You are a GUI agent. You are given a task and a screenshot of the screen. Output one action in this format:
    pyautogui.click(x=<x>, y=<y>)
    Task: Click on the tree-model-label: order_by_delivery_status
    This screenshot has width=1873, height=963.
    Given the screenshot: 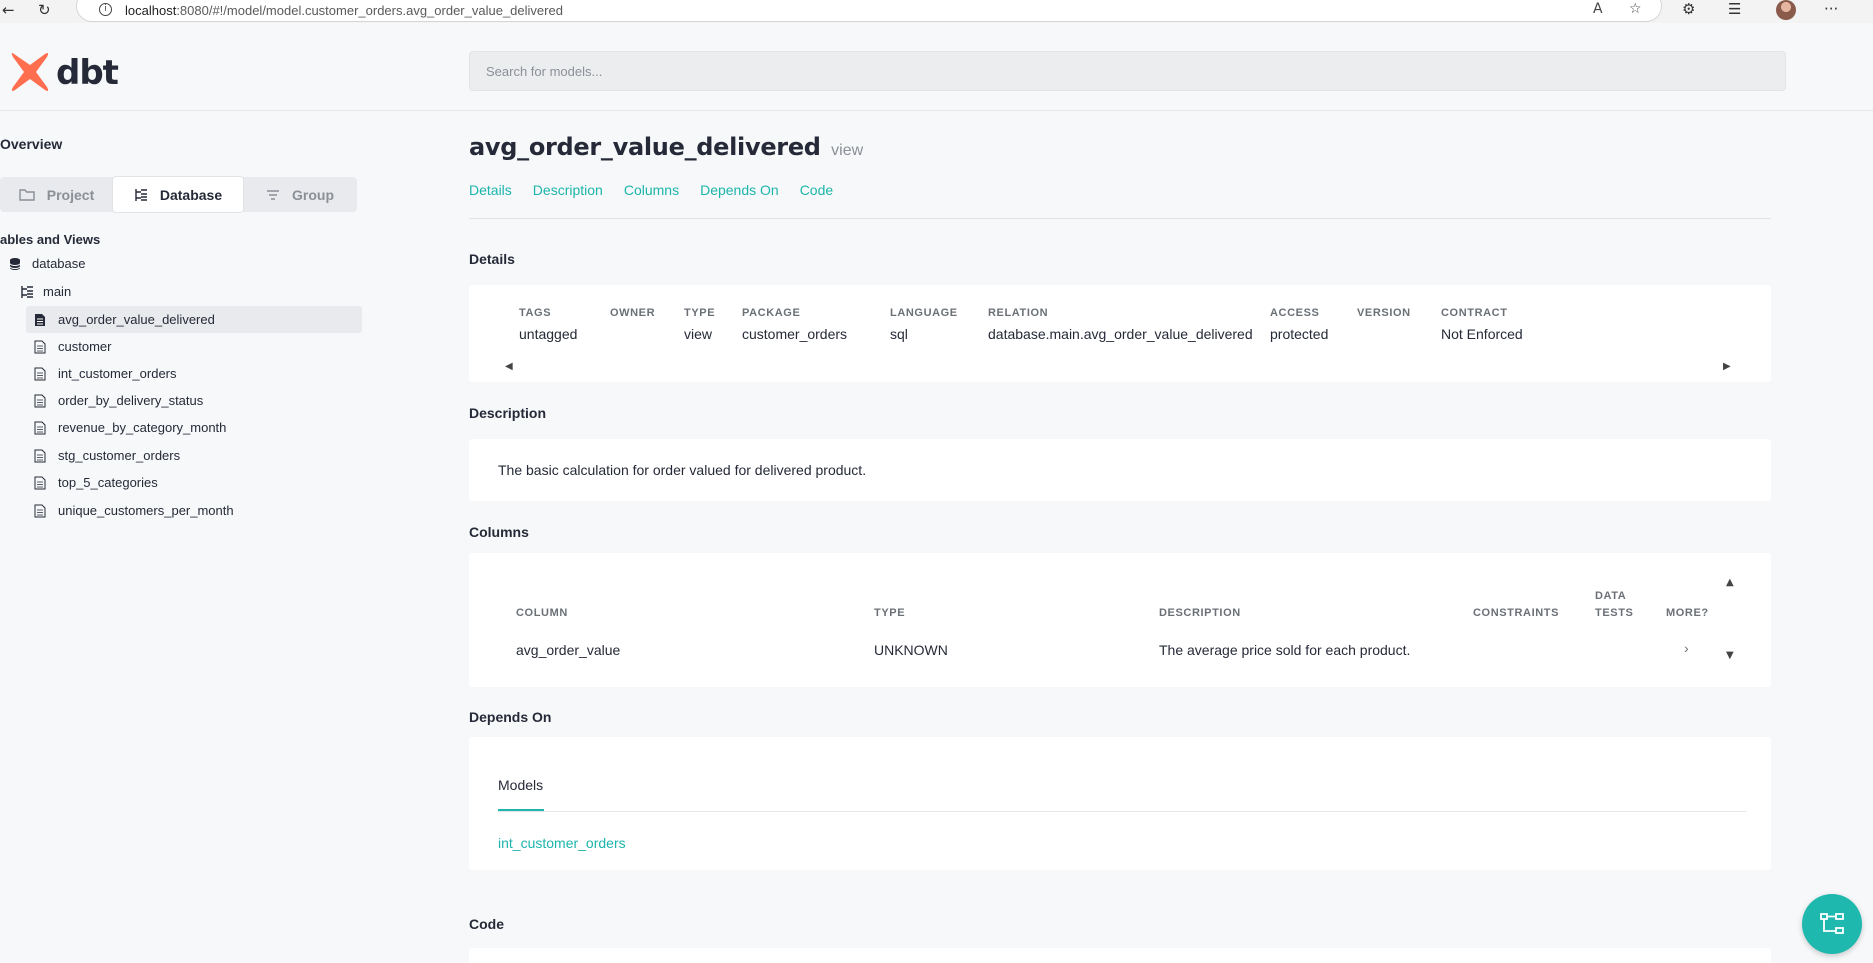 What is the action you would take?
    pyautogui.click(x=131, y=400)
    